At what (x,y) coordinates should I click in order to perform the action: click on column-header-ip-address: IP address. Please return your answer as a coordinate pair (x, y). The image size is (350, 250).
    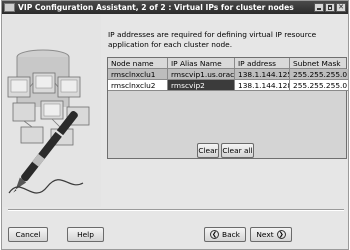
    Looking at the image, I should click on (262, 63).